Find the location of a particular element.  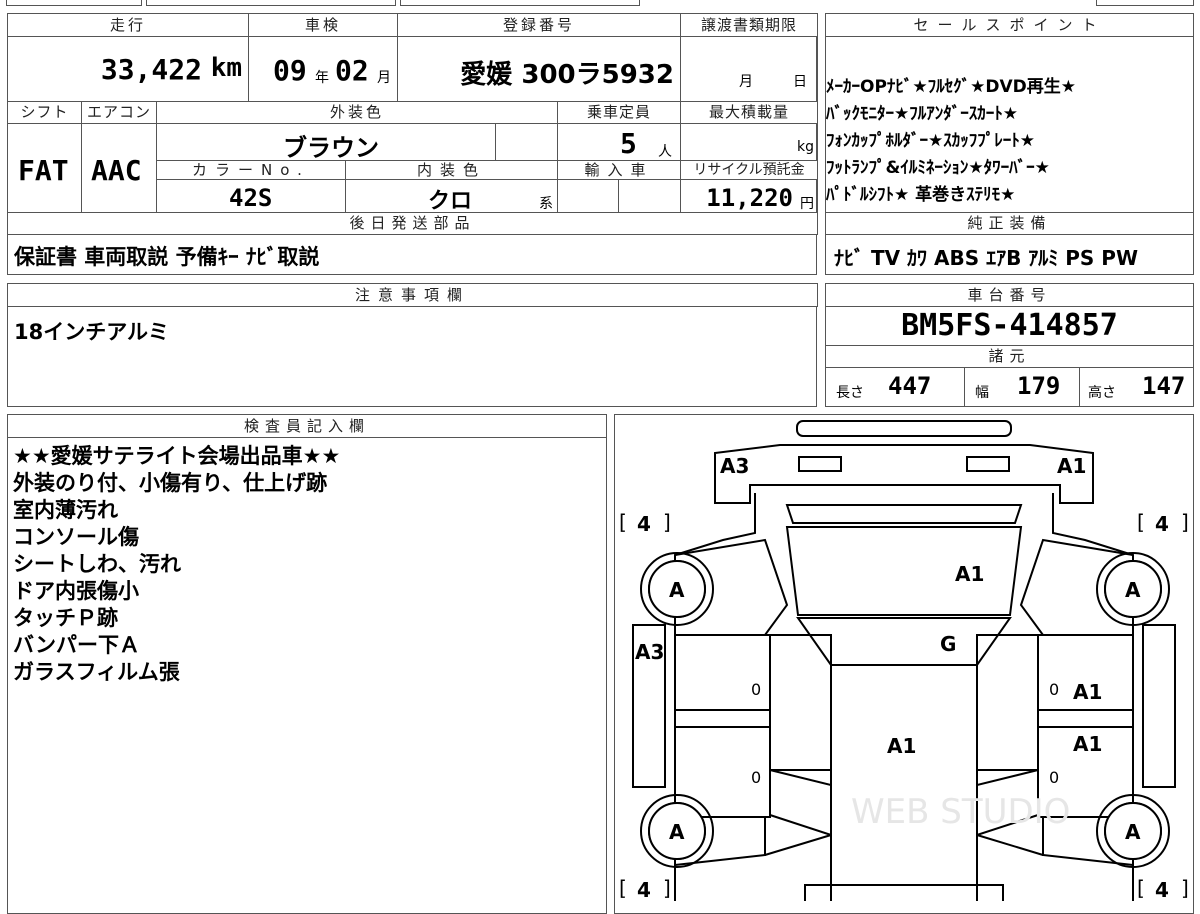

tire-rr-bracket-l: [ is located at coordinates (1141, 888).